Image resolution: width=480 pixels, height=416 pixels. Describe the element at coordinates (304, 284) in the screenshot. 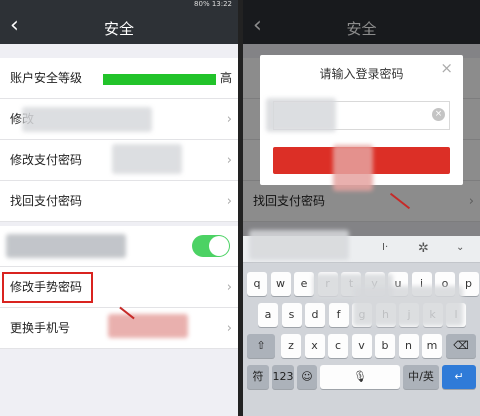

I see `key-e: e` at that location.